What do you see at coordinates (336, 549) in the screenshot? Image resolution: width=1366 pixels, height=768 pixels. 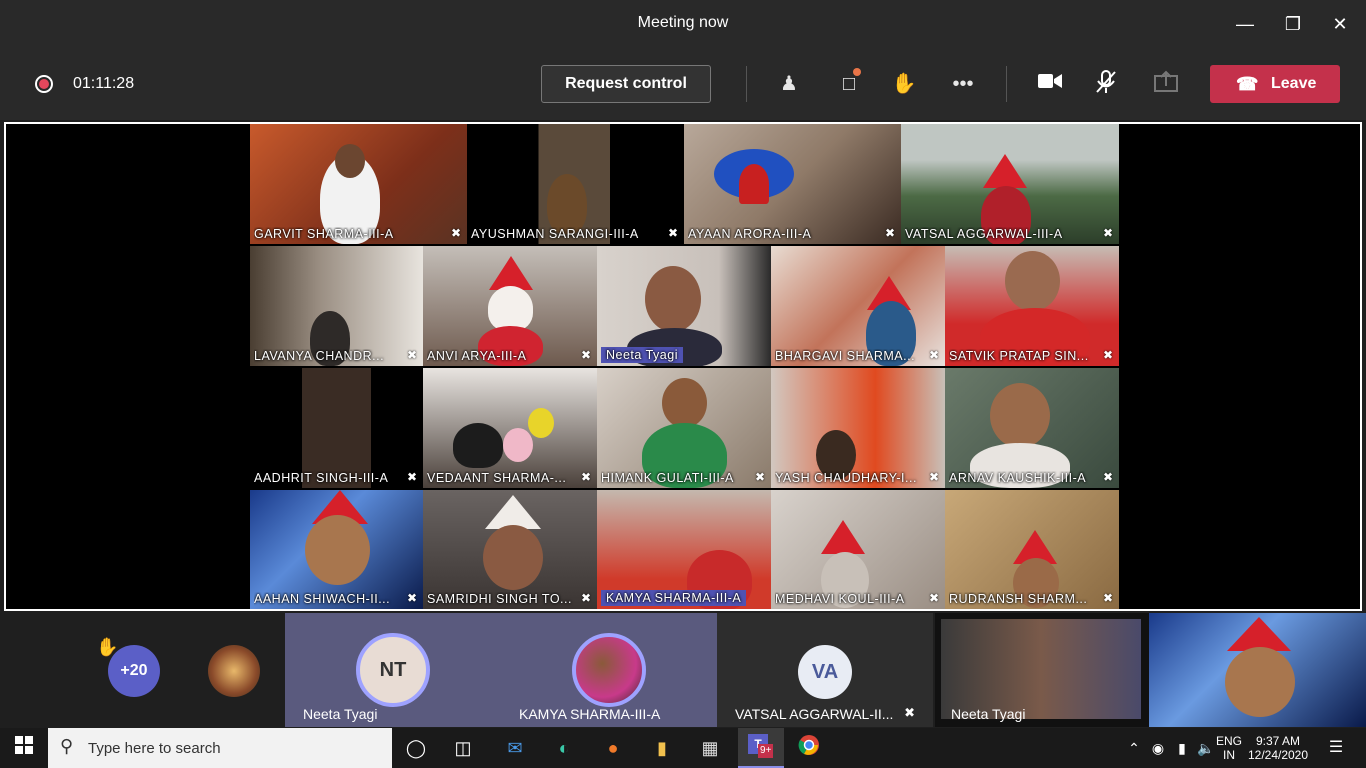 I see `video-tile: AAHAN SHIWACH-II... ✖` at bounding box center [336, 549].